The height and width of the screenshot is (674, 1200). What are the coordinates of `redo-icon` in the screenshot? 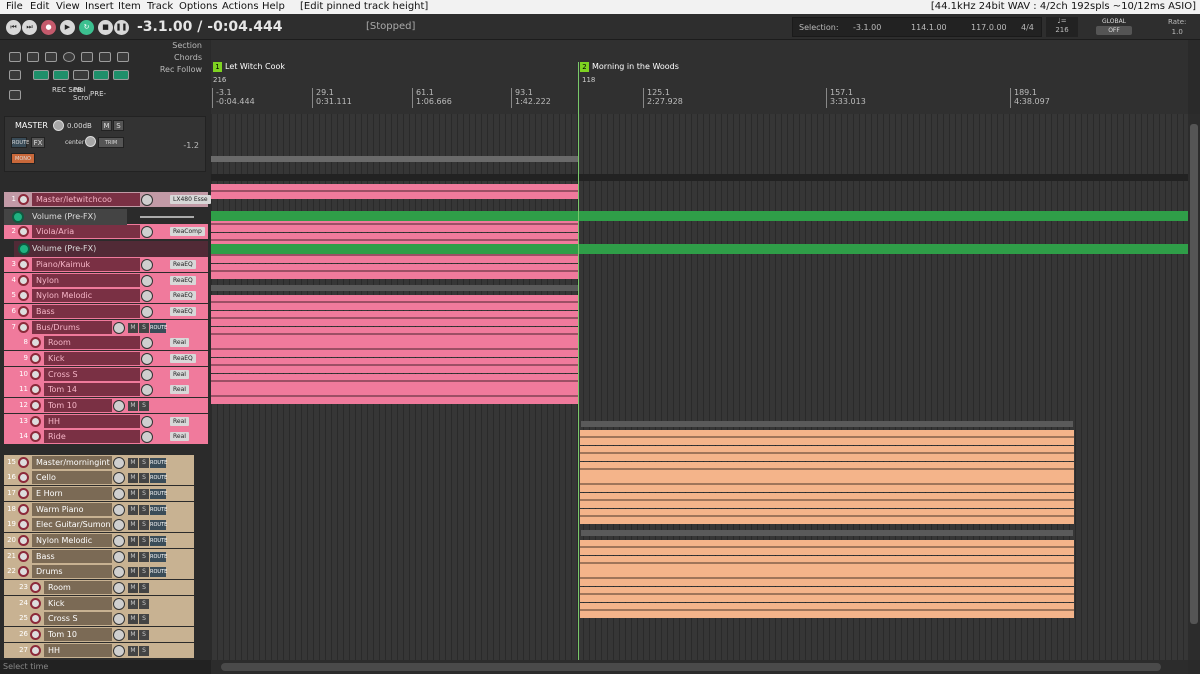 It's located at (105, 57).